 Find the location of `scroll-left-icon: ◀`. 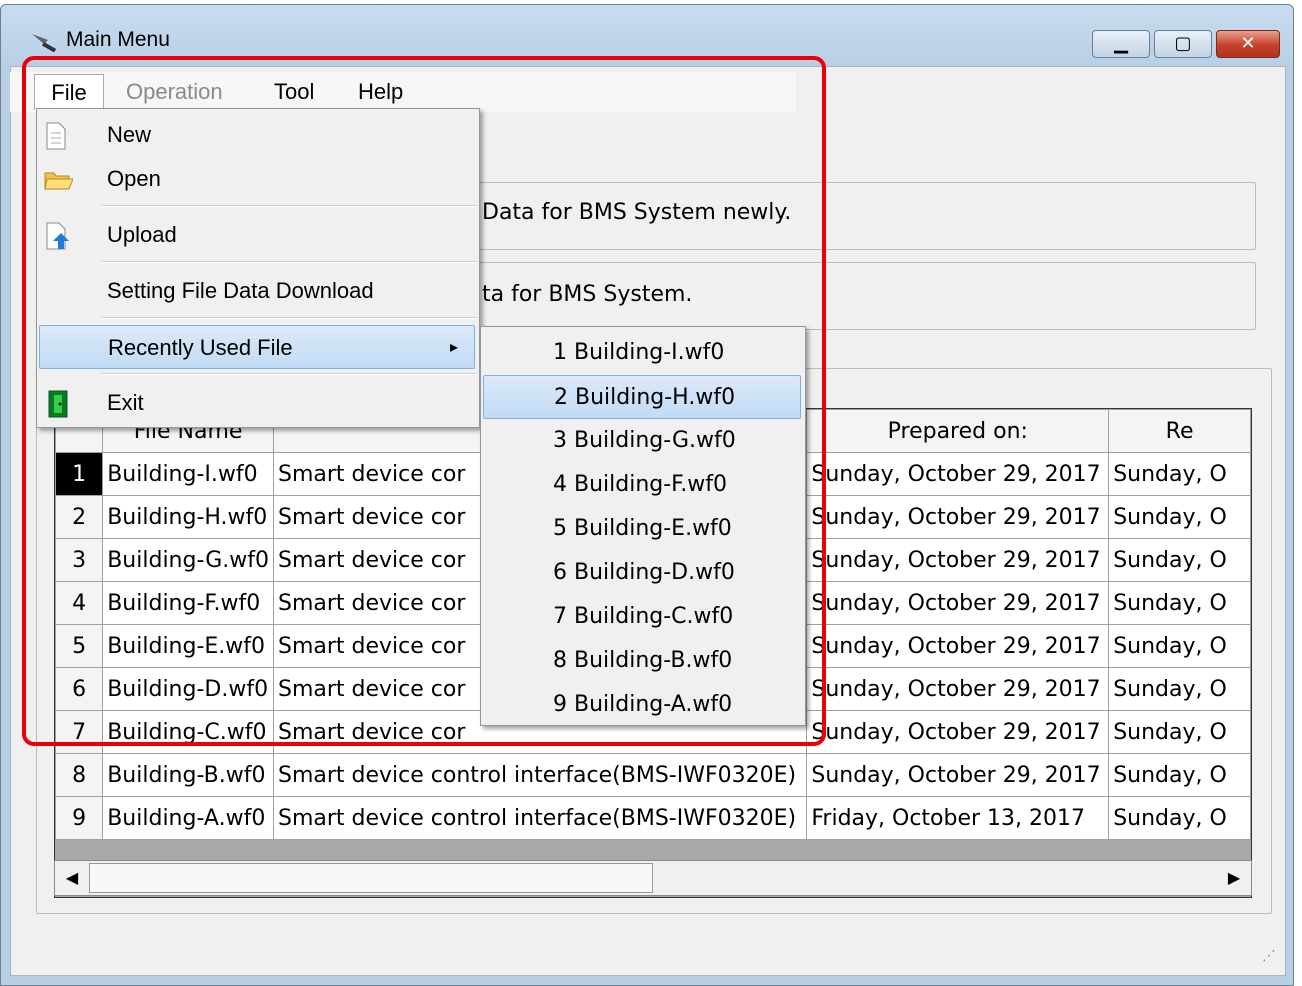

scroll-left-icon: ◀ is located at coordinates (72, 878).